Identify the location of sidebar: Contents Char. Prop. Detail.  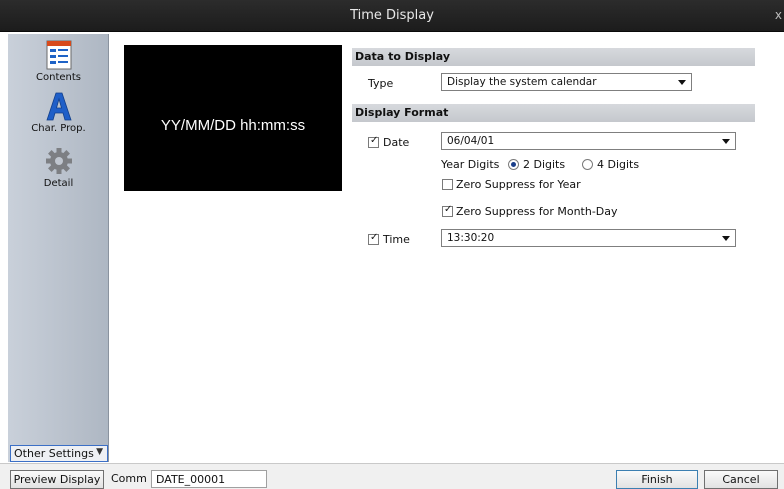
(58, 248).